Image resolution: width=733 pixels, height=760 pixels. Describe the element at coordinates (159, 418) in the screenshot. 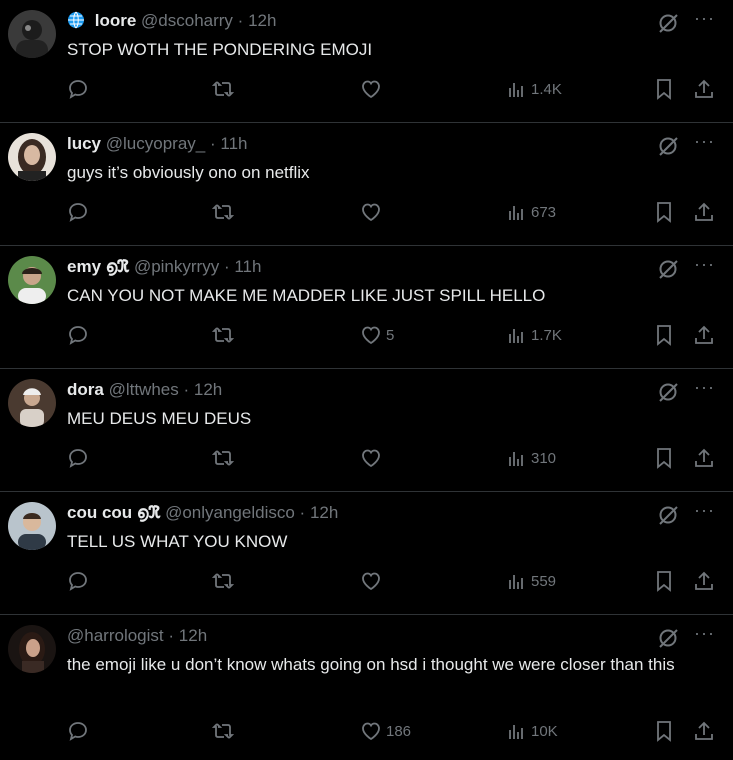

I see `tweet-text: MEU DEUS MEU DEUS` at that location.